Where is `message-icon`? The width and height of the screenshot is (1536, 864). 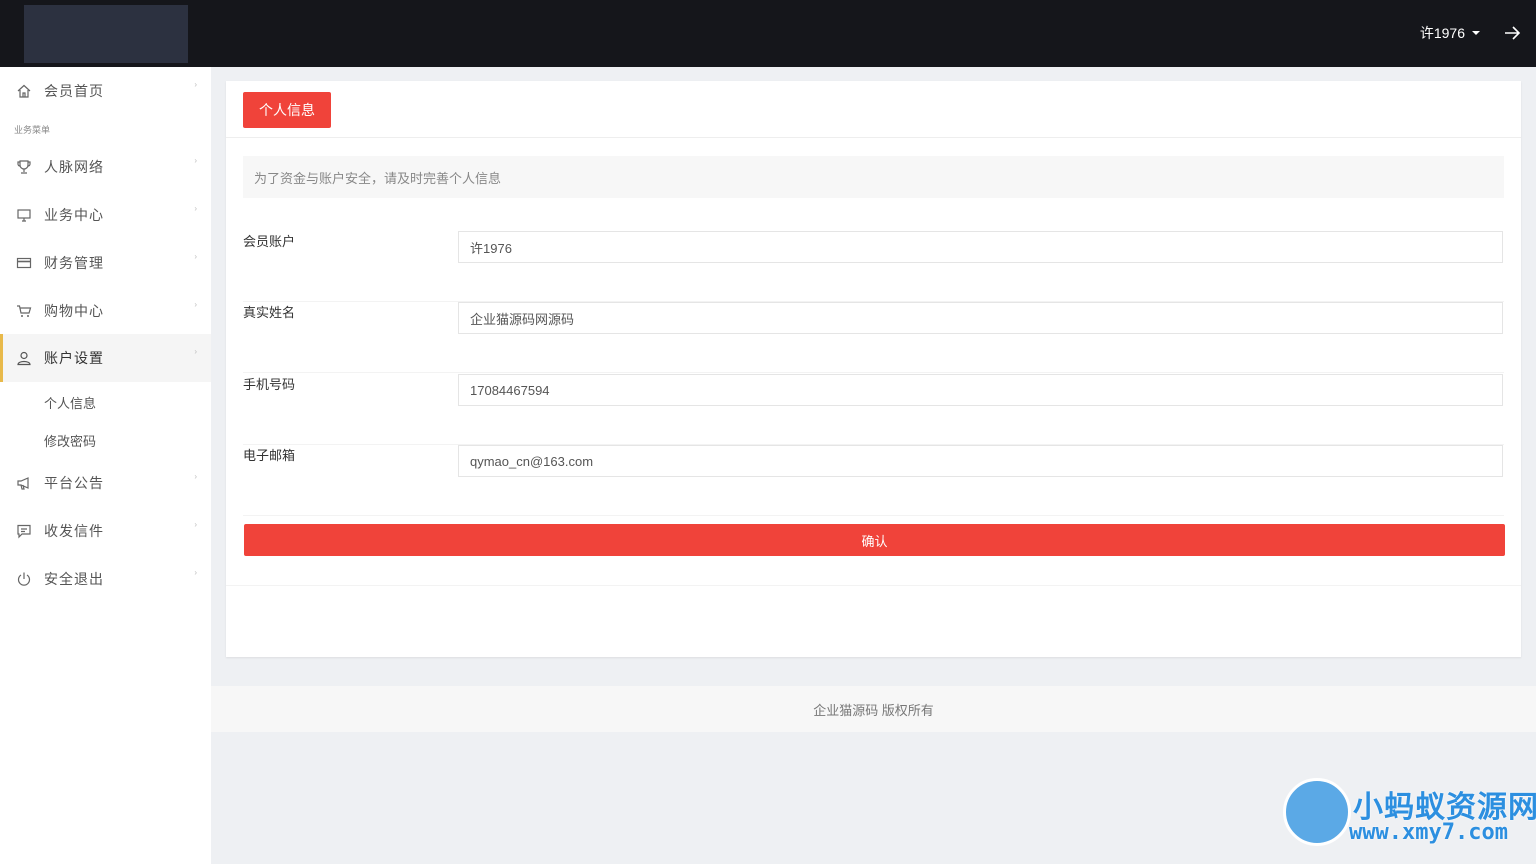
message-icon is located at coordinates (24, 531).